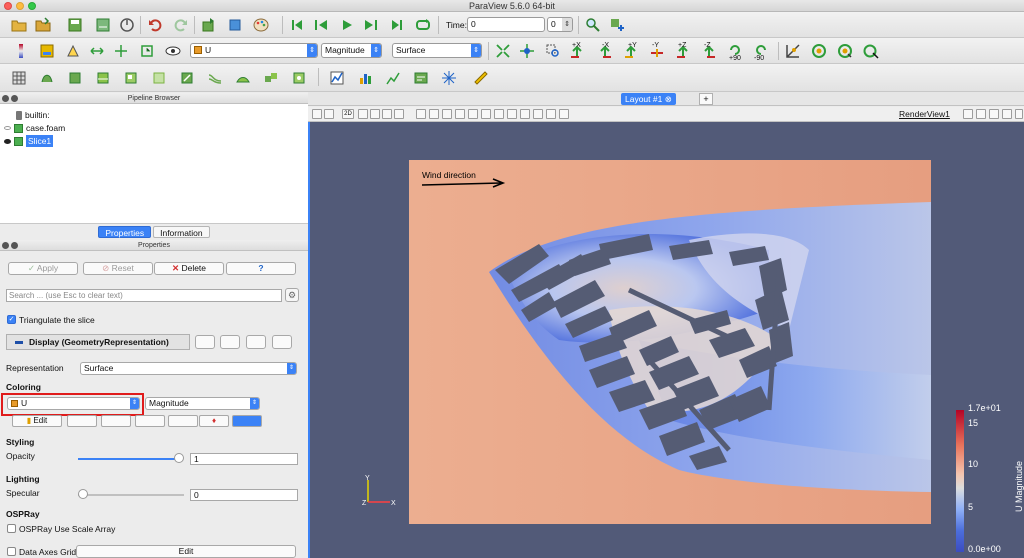 The image size is (1024, 558). What do you see at coordinates (230, 342) in the screenshot?
I see `paste-properties-button` at bounding box center [230, 342].